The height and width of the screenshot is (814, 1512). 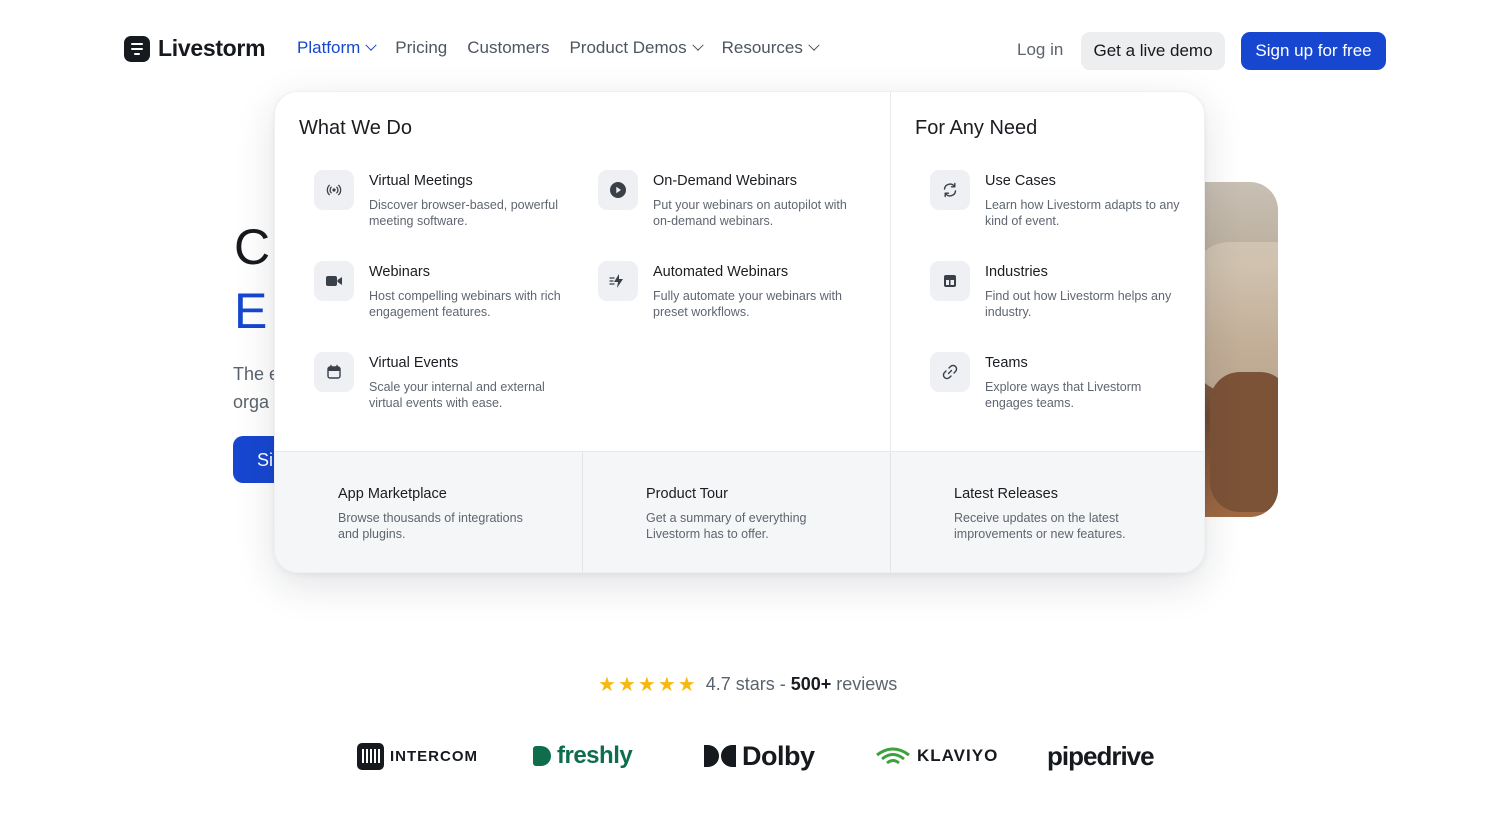 What do you see at coordinates (721, 272) in the screenshot?
I see `menu-item-title: Automated Webinars` at bounding box center [721, 272].